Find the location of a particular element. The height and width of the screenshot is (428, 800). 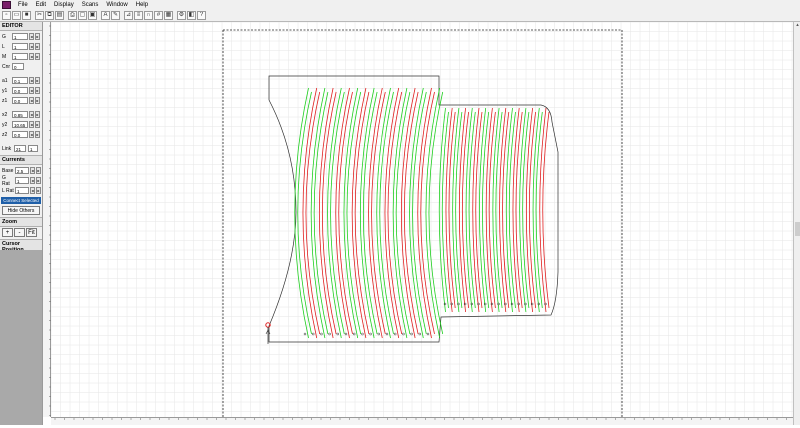

paste-icon: ▤ is located at coordinates (59, 15).